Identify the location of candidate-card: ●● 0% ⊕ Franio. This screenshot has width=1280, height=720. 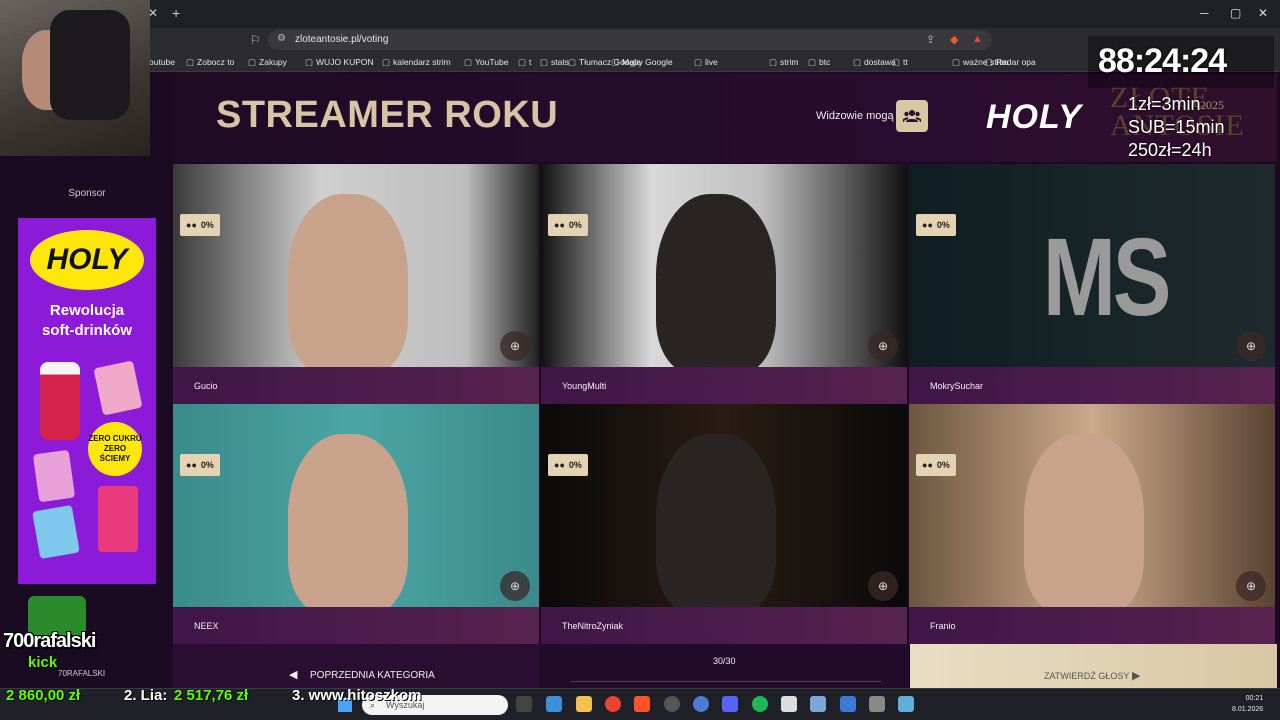
(1092, 524).